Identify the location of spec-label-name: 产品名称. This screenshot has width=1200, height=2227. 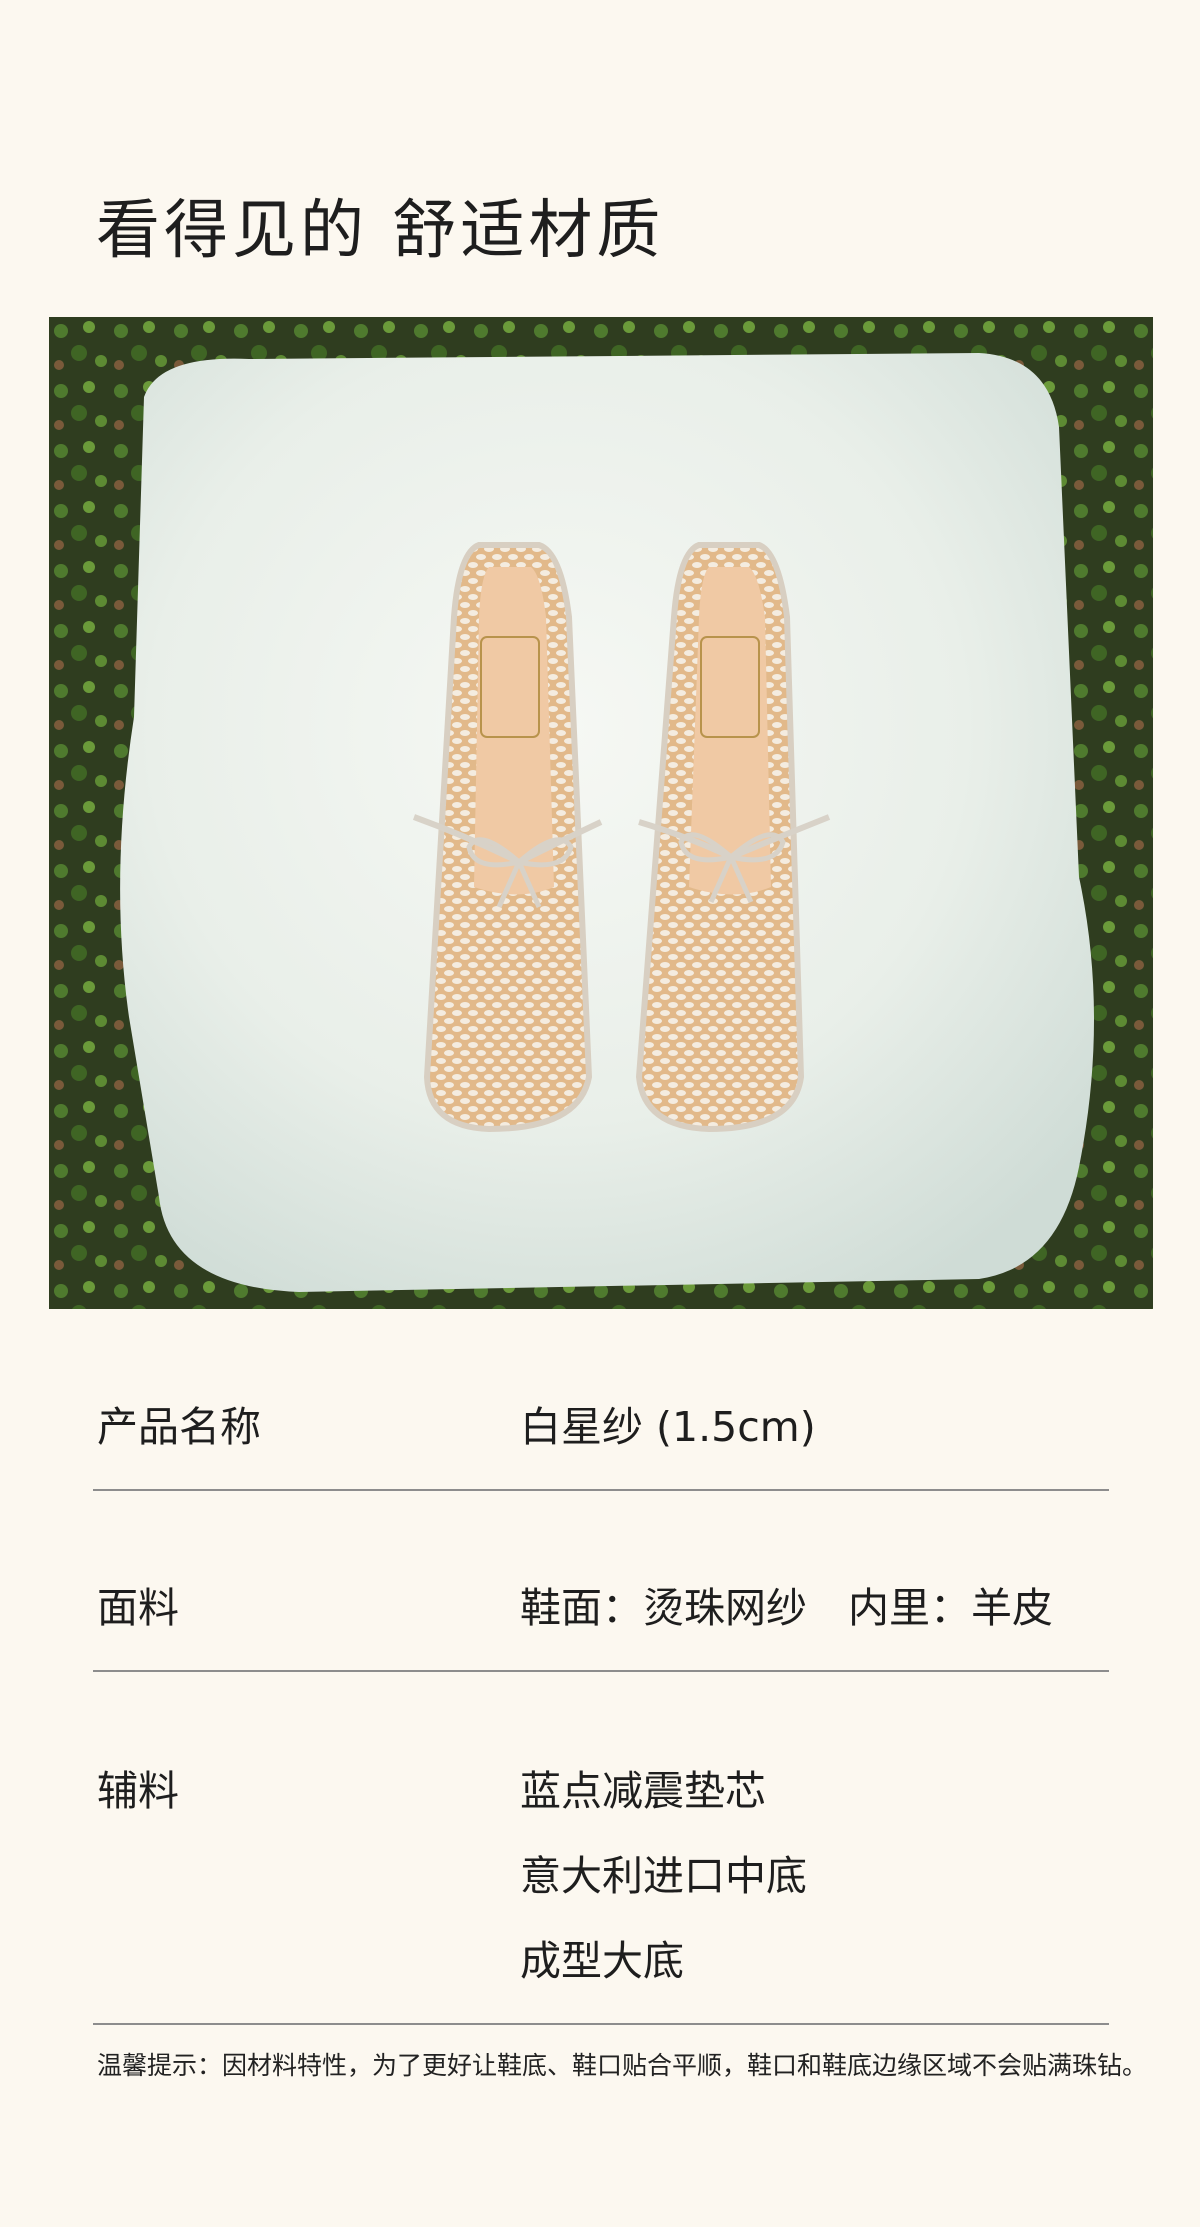
(179, 1427).